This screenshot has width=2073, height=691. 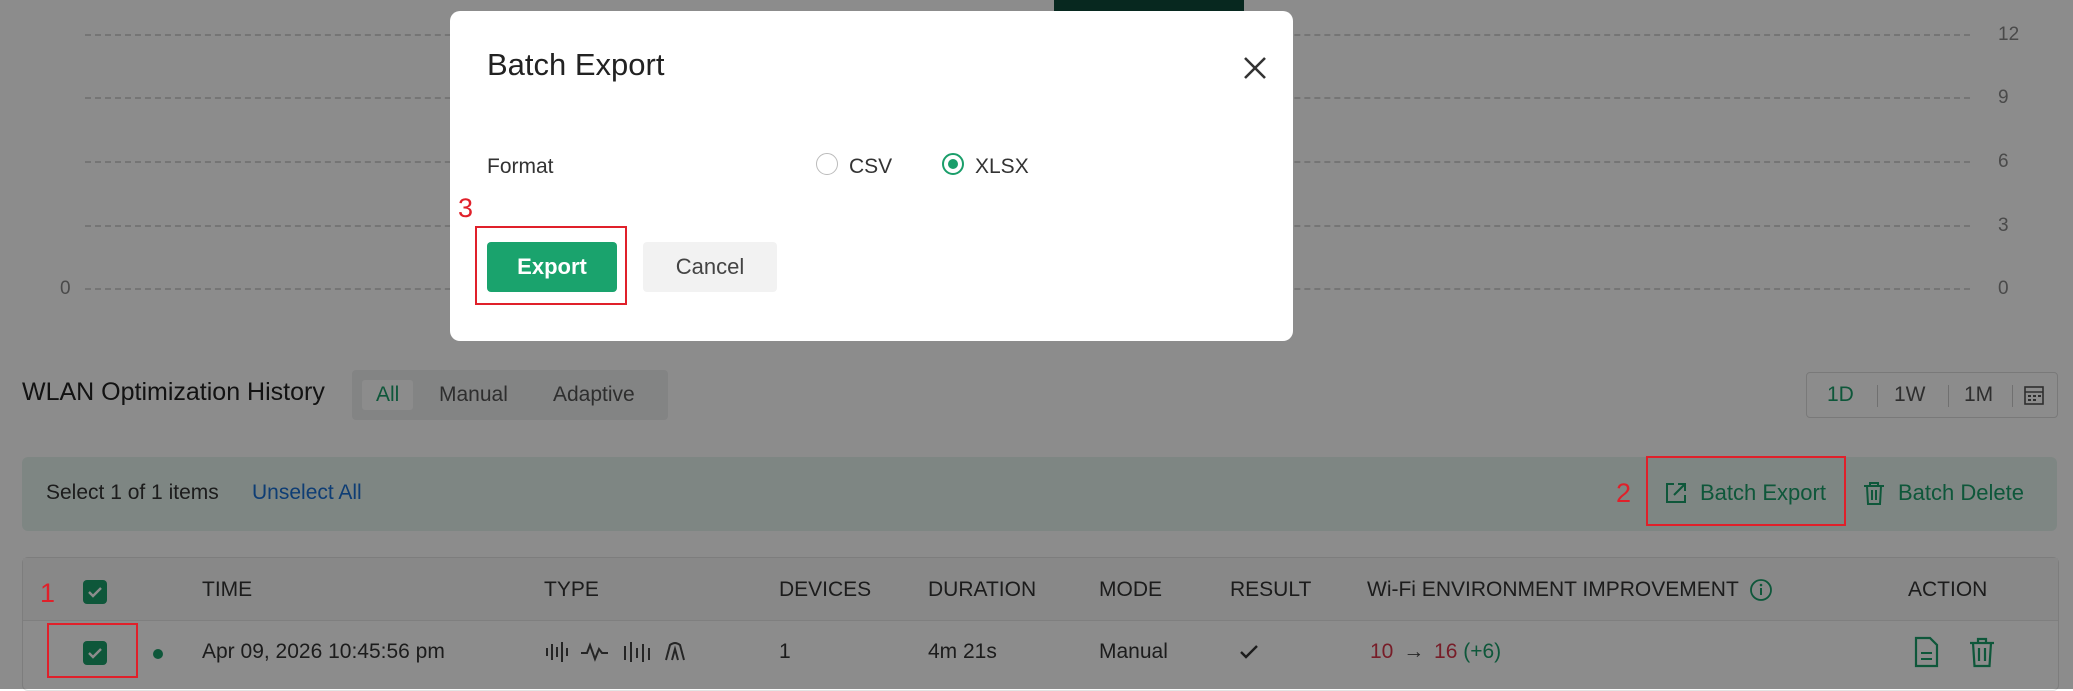 What do you see at coordinates (48, 593) in the screenshot?
I see `step-number-1: 1` at bounding box center [48, 593].